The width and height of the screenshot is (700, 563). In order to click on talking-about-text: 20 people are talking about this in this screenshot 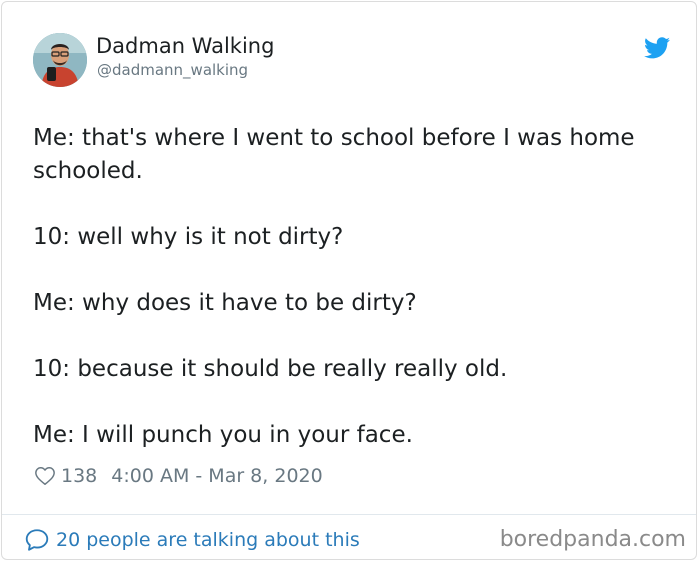, I will do `click(208, 540)`.